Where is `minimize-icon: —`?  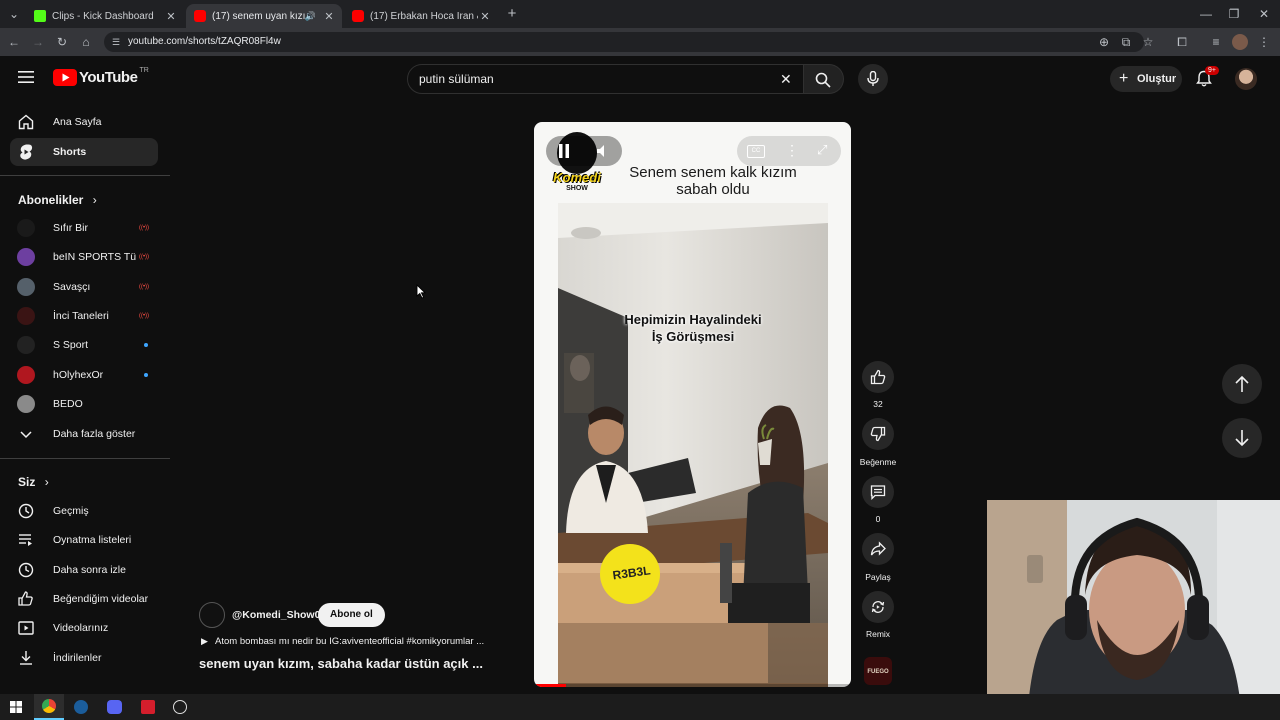 minimize-icon: — is located at coordinates (1206, 14).